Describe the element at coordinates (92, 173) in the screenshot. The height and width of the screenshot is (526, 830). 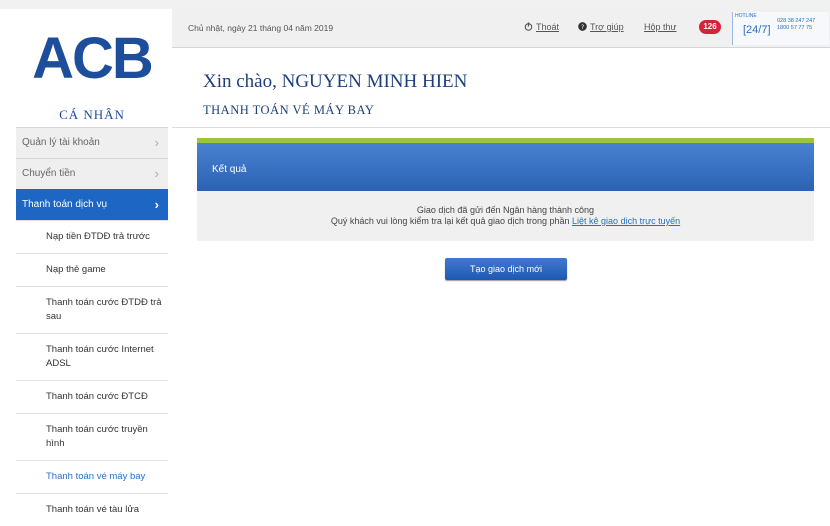
I see `sidebar-item-transfer: Chuyển tiền ›` at that location.